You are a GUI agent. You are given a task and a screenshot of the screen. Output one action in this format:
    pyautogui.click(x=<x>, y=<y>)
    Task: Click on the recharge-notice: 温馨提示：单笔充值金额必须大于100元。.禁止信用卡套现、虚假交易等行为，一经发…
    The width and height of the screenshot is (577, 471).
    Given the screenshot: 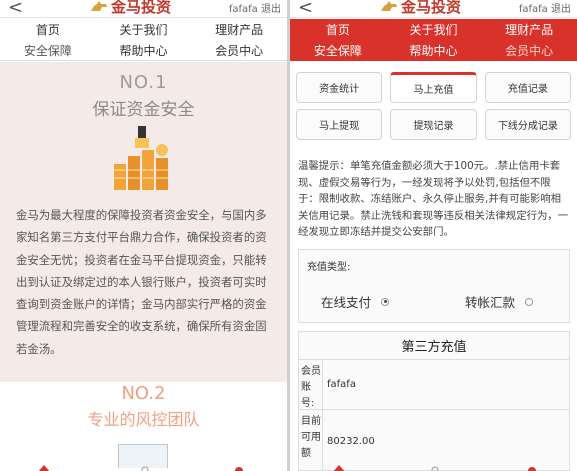 What is the action you would take?
    pyautogui.click(x=433, y=199)
    